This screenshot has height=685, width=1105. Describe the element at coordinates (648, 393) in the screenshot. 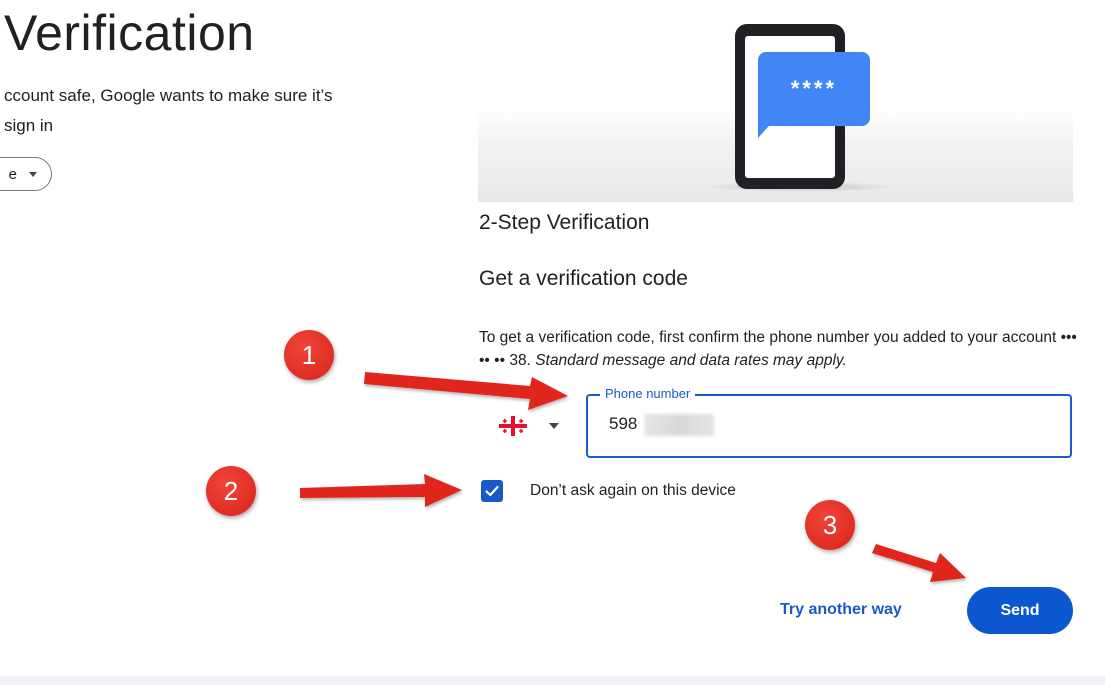

I see `phone-number-label: Phone number` at that location.